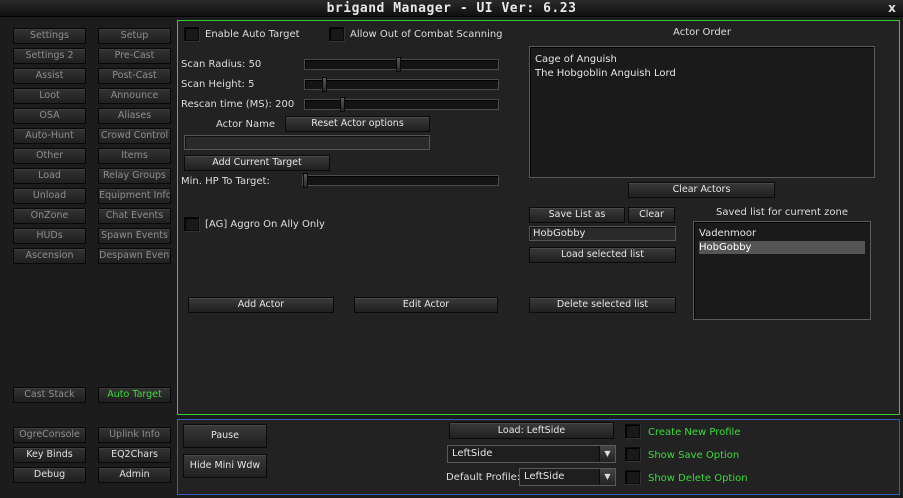 The height and width of the screenshot is (498, 903). I want to click on saved-list: Vadenmoor HobGobby, so click(782, 270).